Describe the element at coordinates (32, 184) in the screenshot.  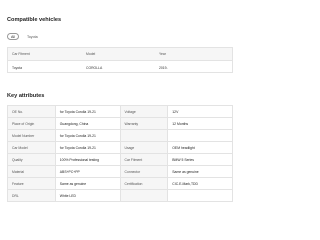
I see `attribute-key: Feature` at that location.